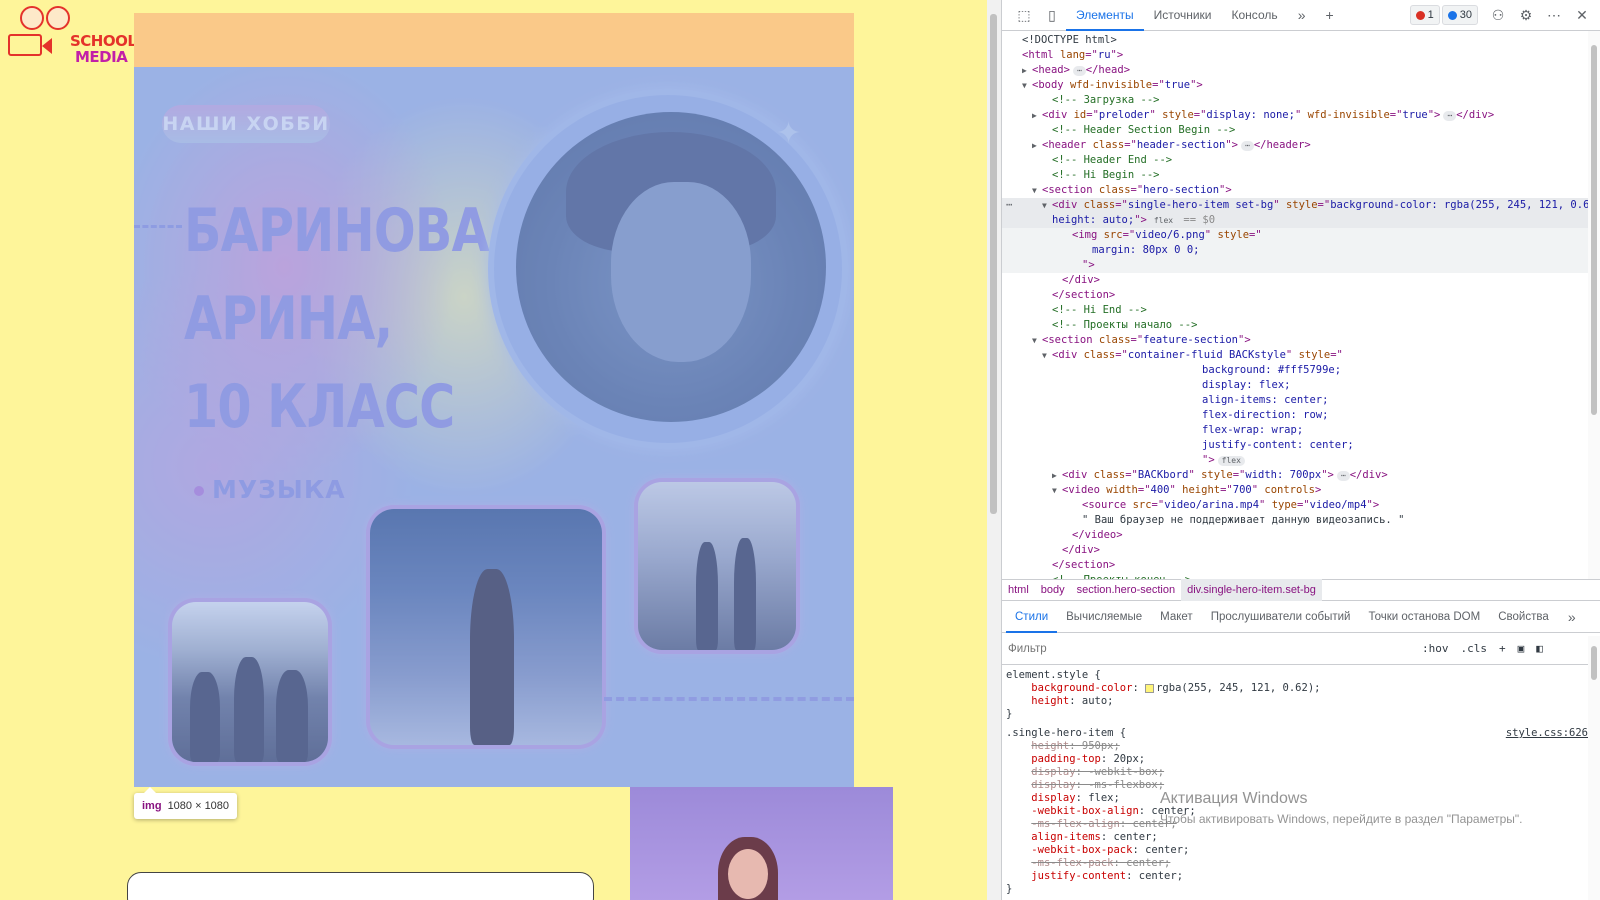 The height and width of the screenshot is (900, 1600). What do you see at coordinates (1301, 863) in the screenshot?
I see `css-declaration: -ms-flex-pack: center;` at bounding box center [1301, 863].